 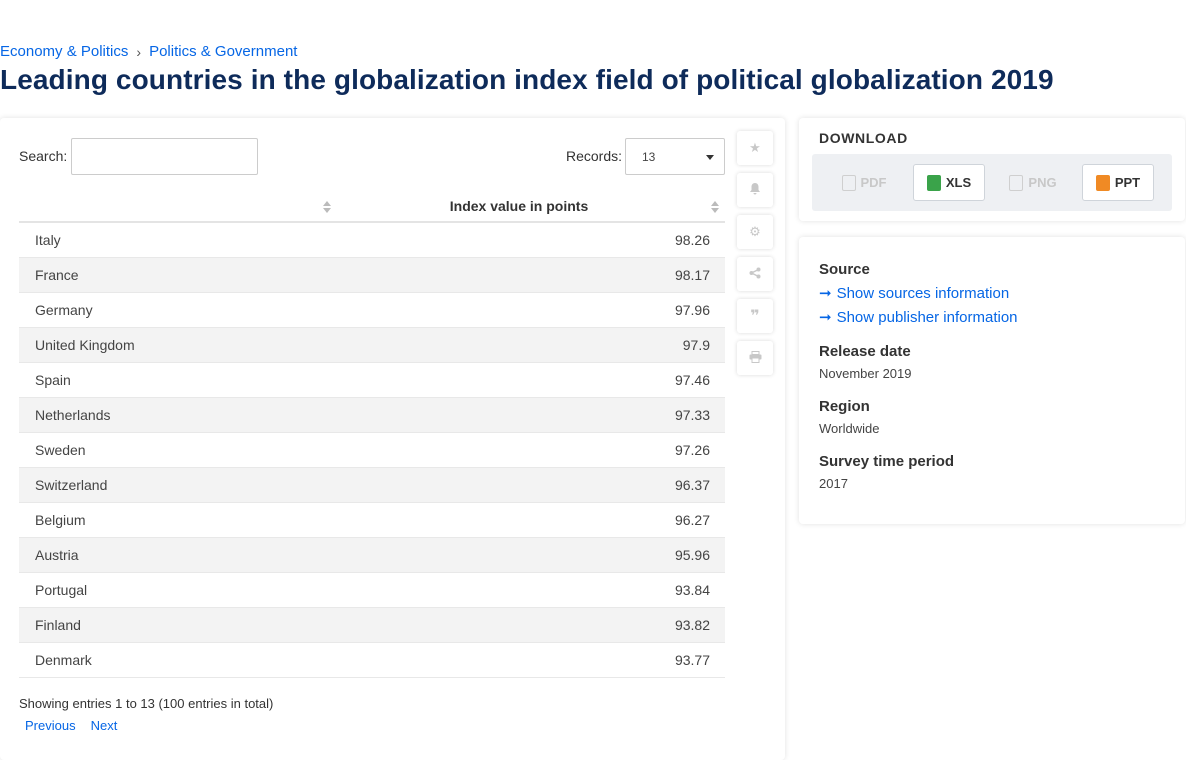 I want to click on download-ppt-button: PPT, so click(x=1118, y=182).